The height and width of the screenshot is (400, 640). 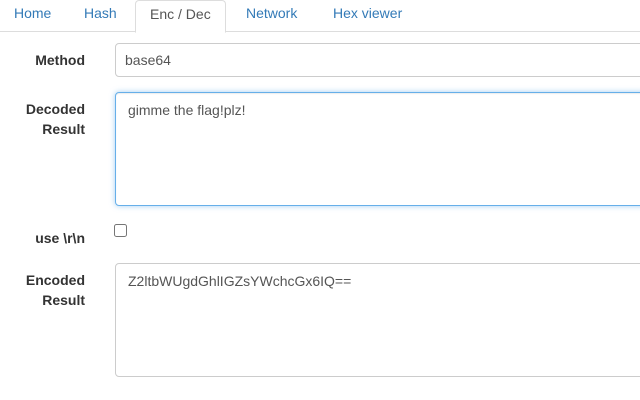 What do you see at coordinates (55, 290) in the screenshot?
I see `encoded-result-label: Encoded Result` at bounding box center [55, 290].